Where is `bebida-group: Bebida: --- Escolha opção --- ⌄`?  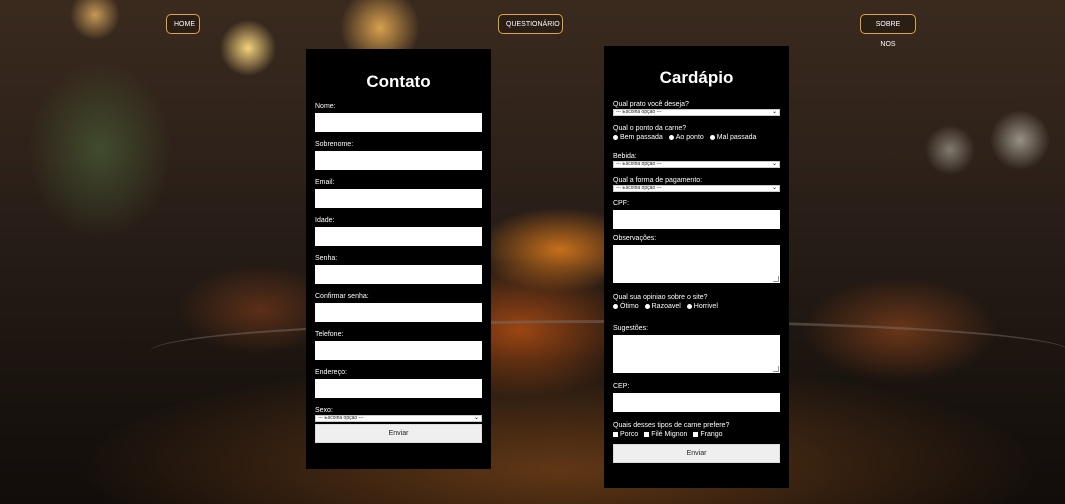 bebida-group: Bebida: --- Escolha opção --- ⌄ is located at coordinates (696, 160).